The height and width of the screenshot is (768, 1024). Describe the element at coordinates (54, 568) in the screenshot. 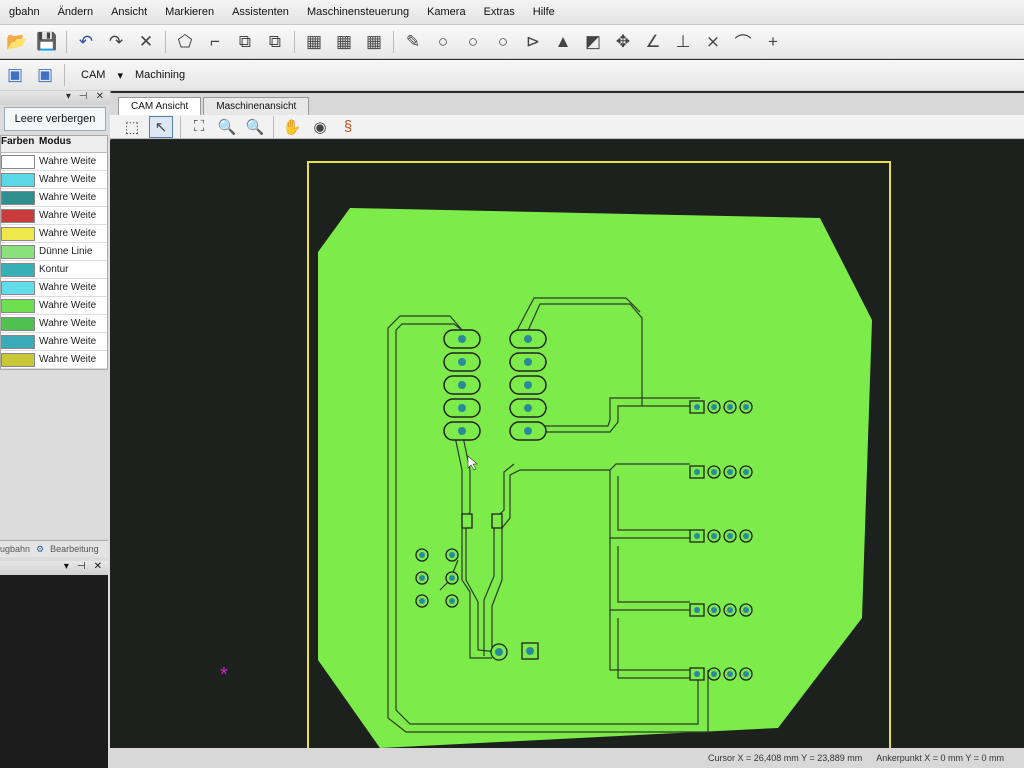

I see `panel-controls: ▾ ⊣ ✕` at that location.